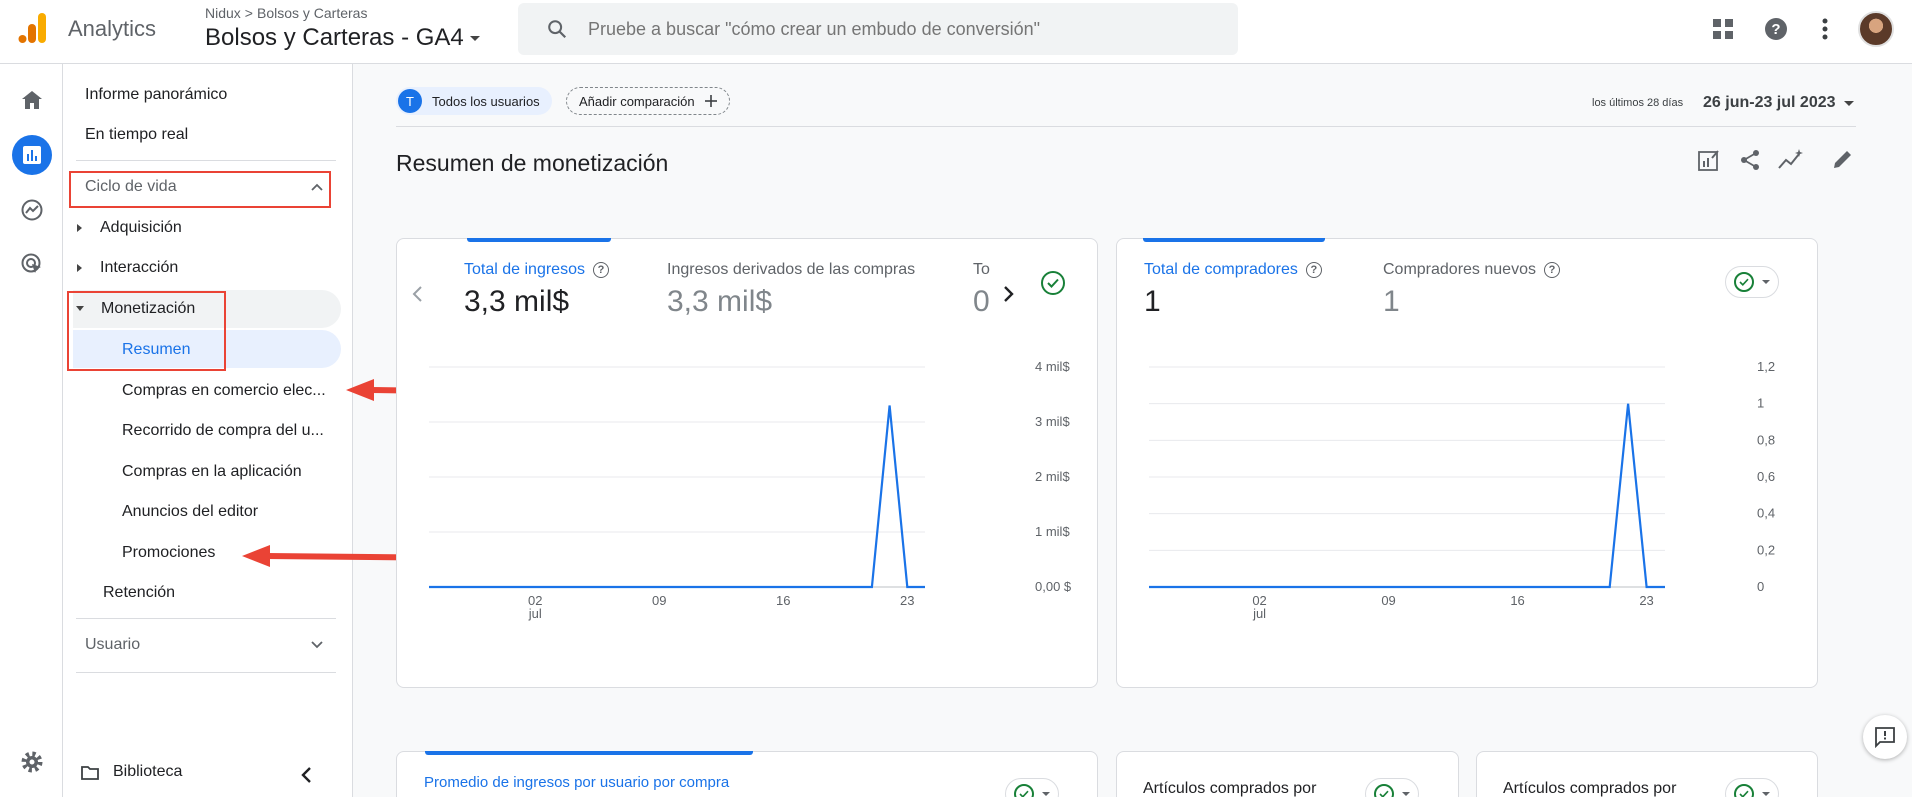 Image resolution: width=1912 pixels, height=797 pixels. I want to click on search-input, so click(888, 29).